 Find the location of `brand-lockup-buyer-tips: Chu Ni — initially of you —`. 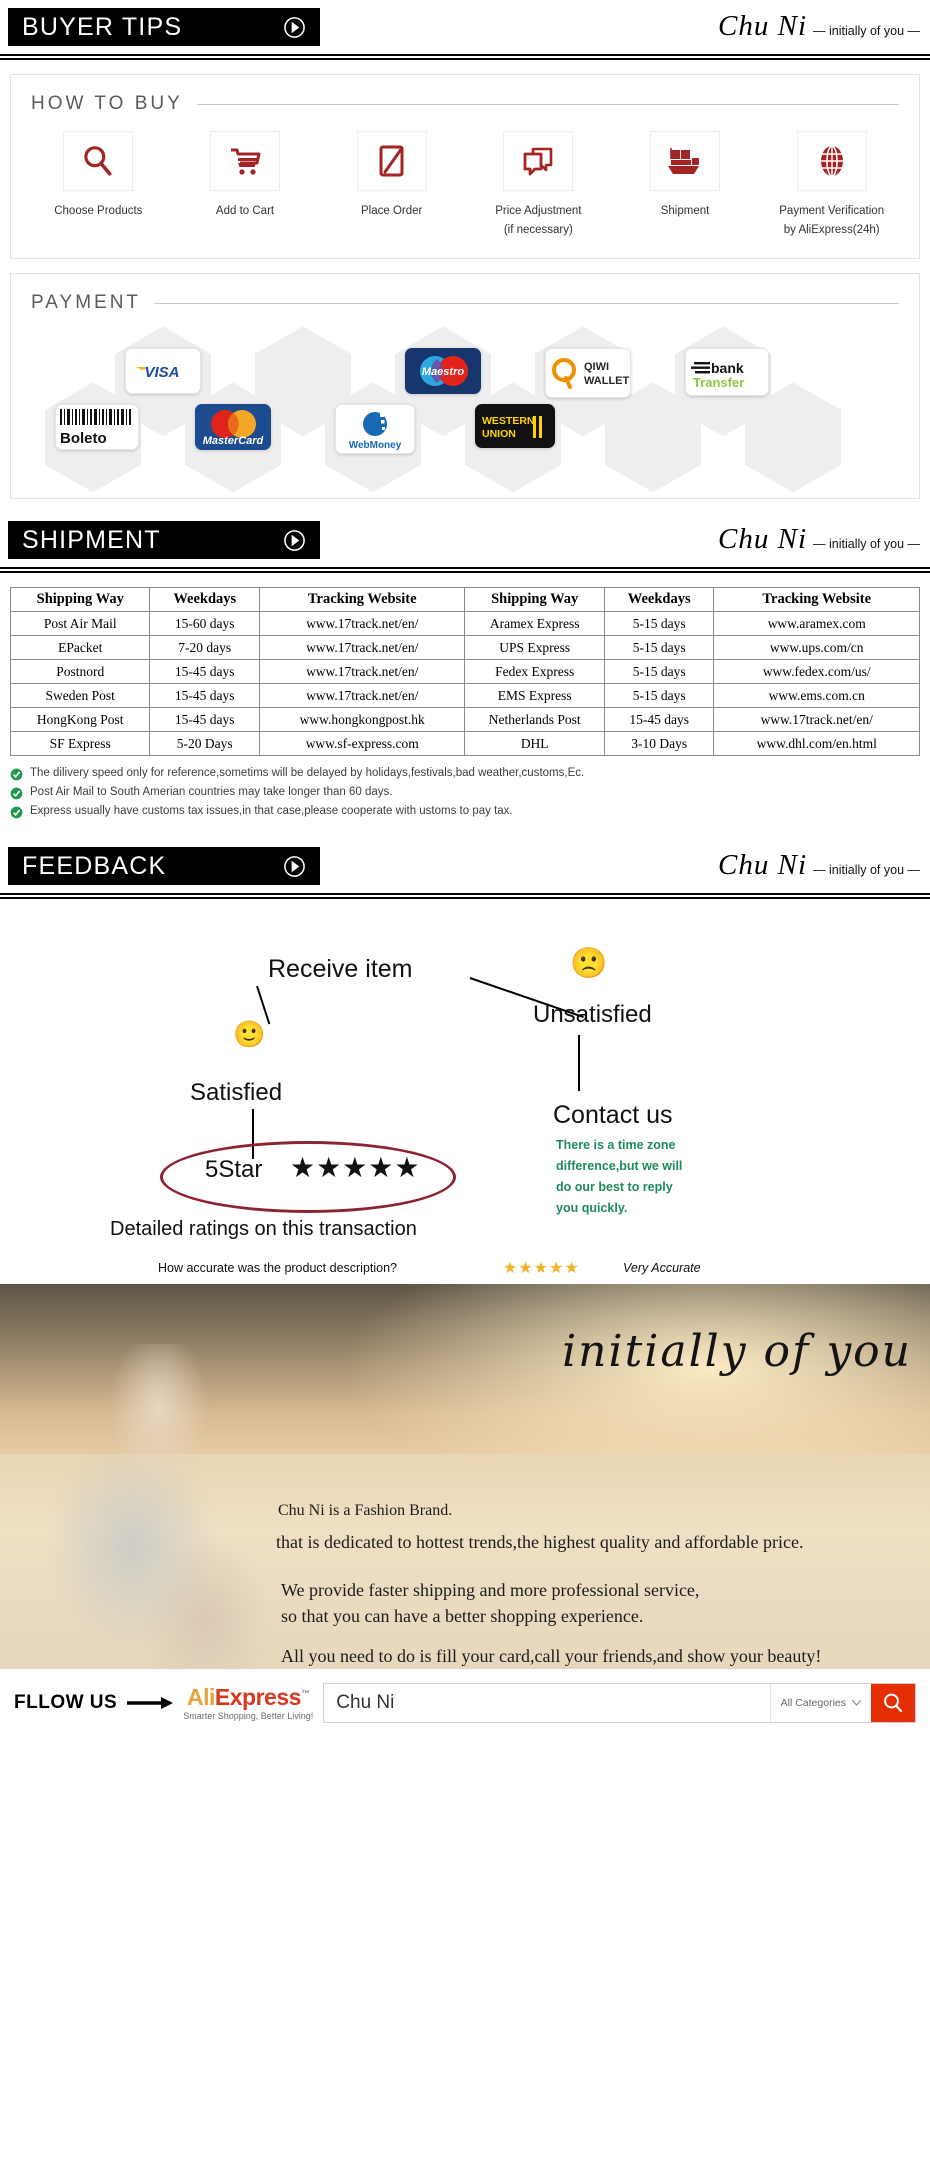

brand-lockup-buyer-tips: Chu Ni — initially of you — is located at coordinates (819, 26).